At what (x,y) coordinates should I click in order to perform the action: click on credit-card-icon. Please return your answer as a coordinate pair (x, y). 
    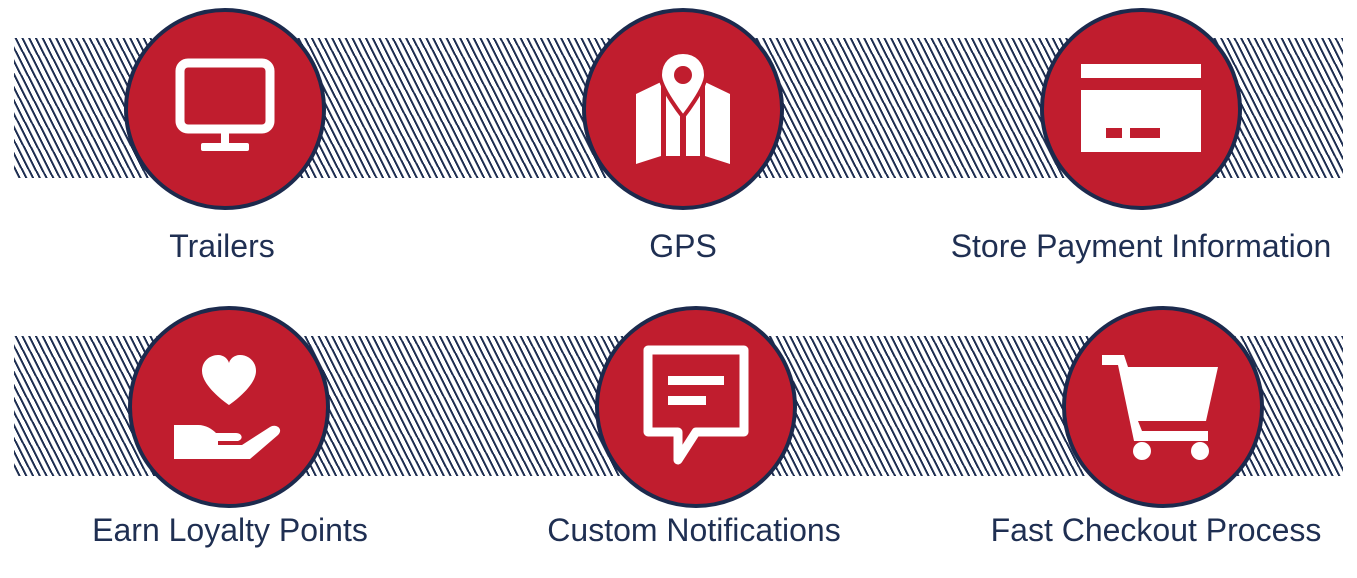
    Looking at the image, I should click on (1141, 109).